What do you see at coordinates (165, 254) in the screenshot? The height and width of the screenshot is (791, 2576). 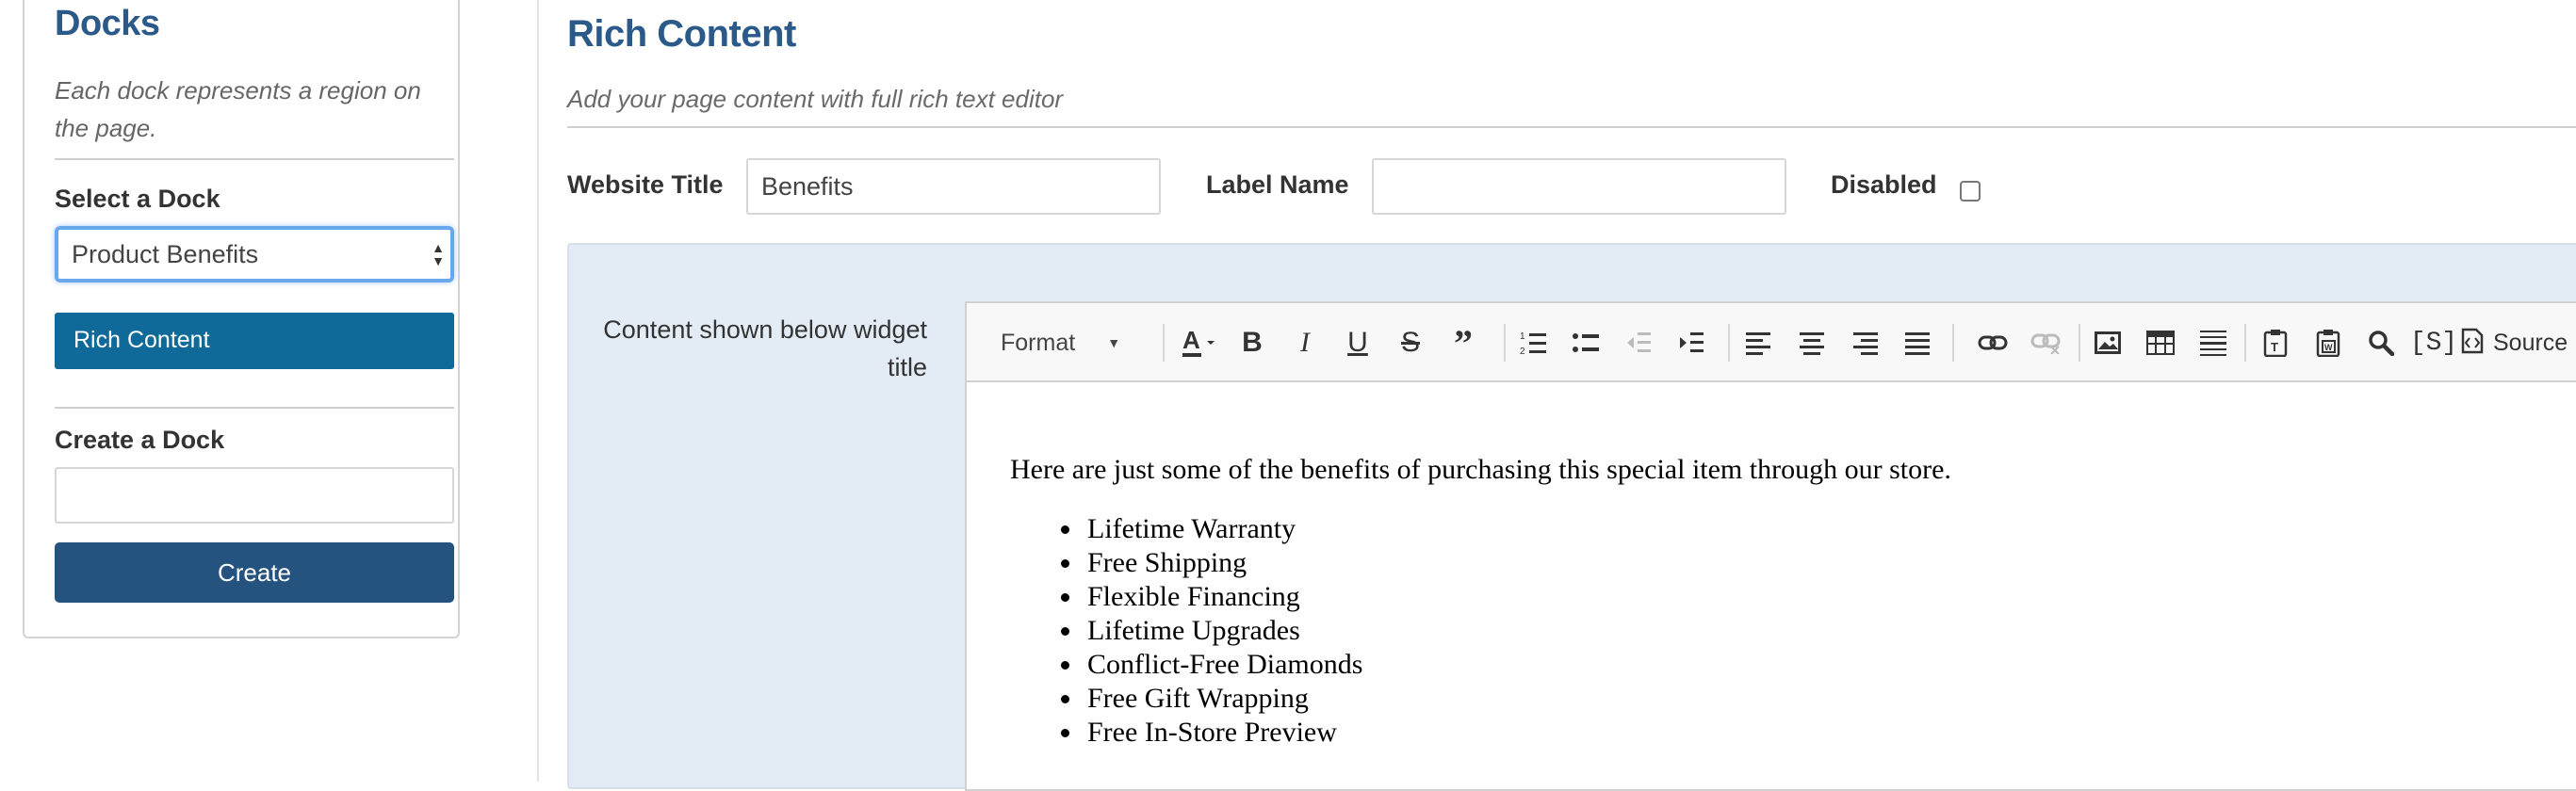 I see `dock-select-value: Product Benefits` at bounding box center [165, 254].